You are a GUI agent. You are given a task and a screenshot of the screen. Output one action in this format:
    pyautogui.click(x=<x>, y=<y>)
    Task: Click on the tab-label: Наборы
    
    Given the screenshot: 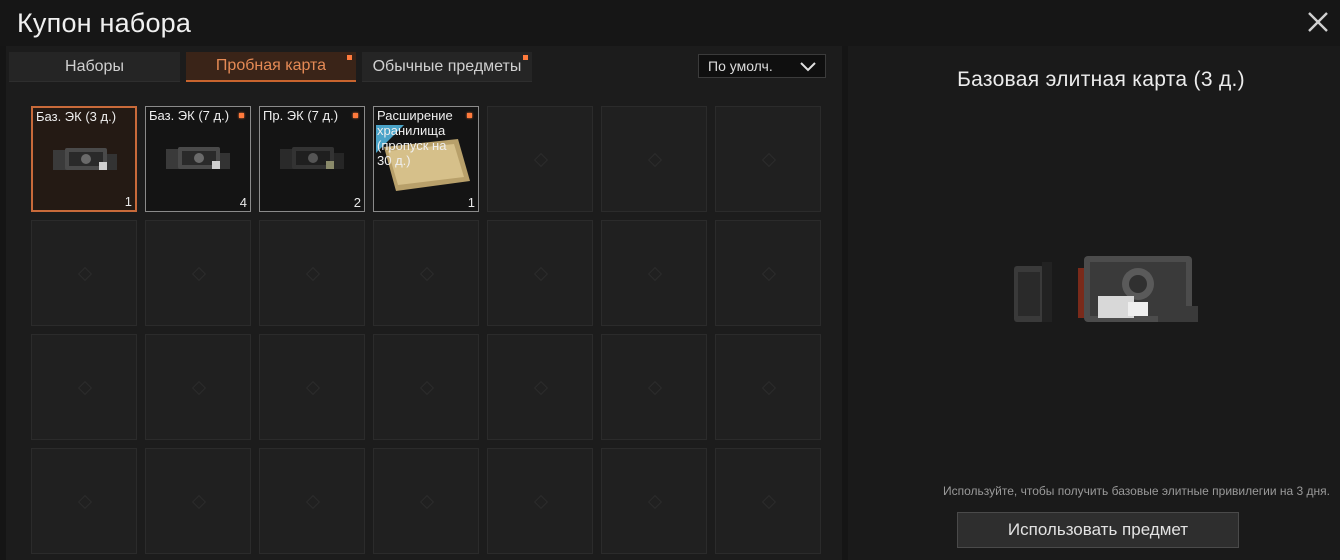 What is the action you would take?
    pyautogui.click(x=94, y=66)
    